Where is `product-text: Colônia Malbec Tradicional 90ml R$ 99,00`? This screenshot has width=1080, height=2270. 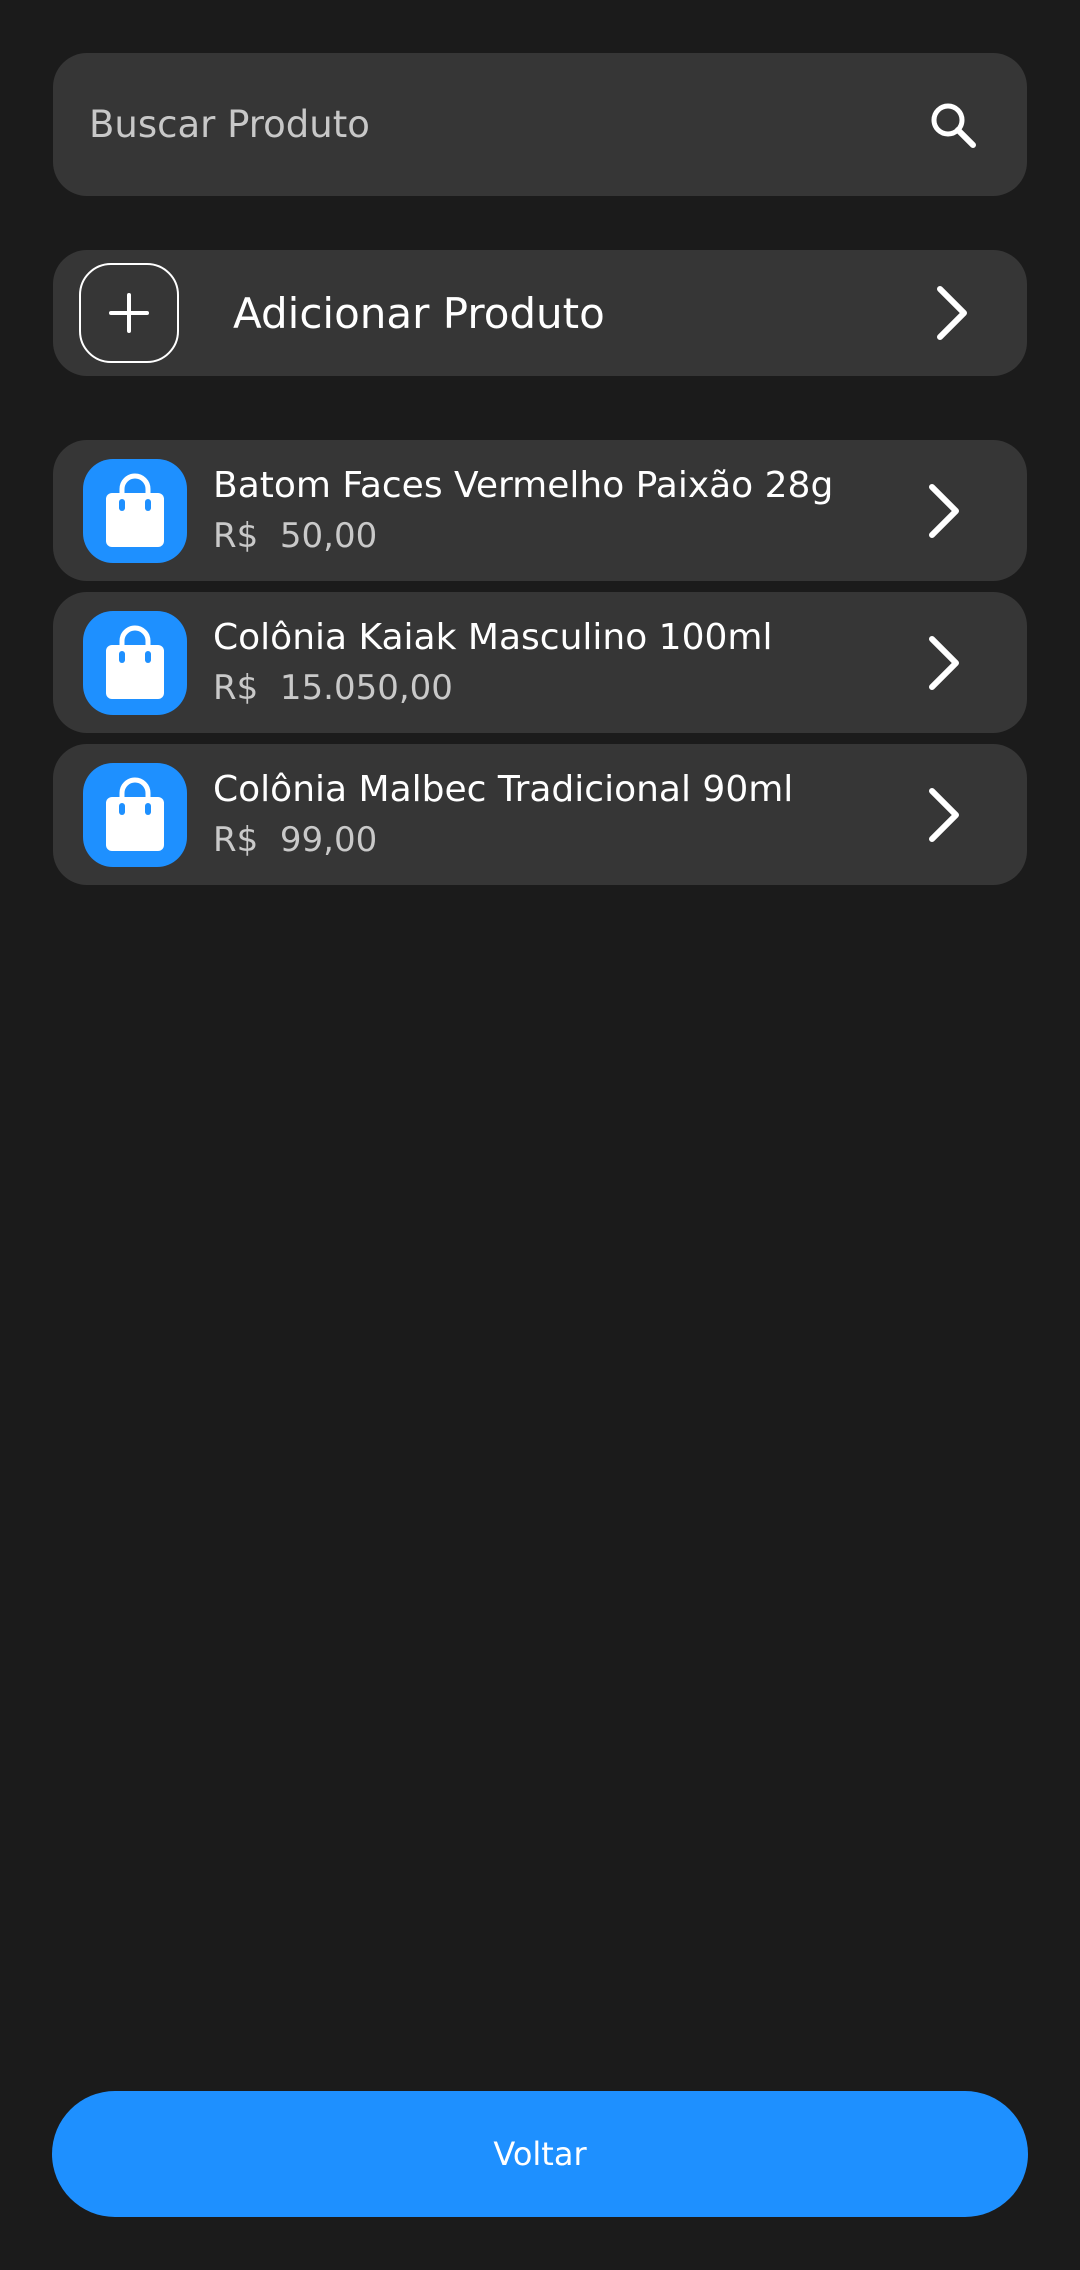 product-text: Colônia Malbec Tradicional 90ml R$ 99,00 is located at coordinates (566, 815).